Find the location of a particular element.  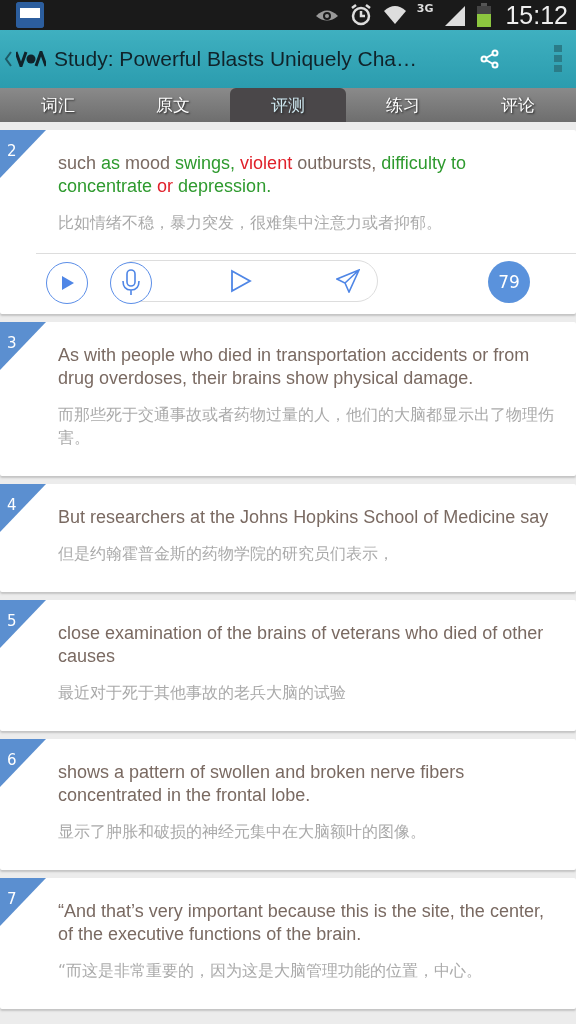

sentence-number: 6 is located at coordinates (12, 760).